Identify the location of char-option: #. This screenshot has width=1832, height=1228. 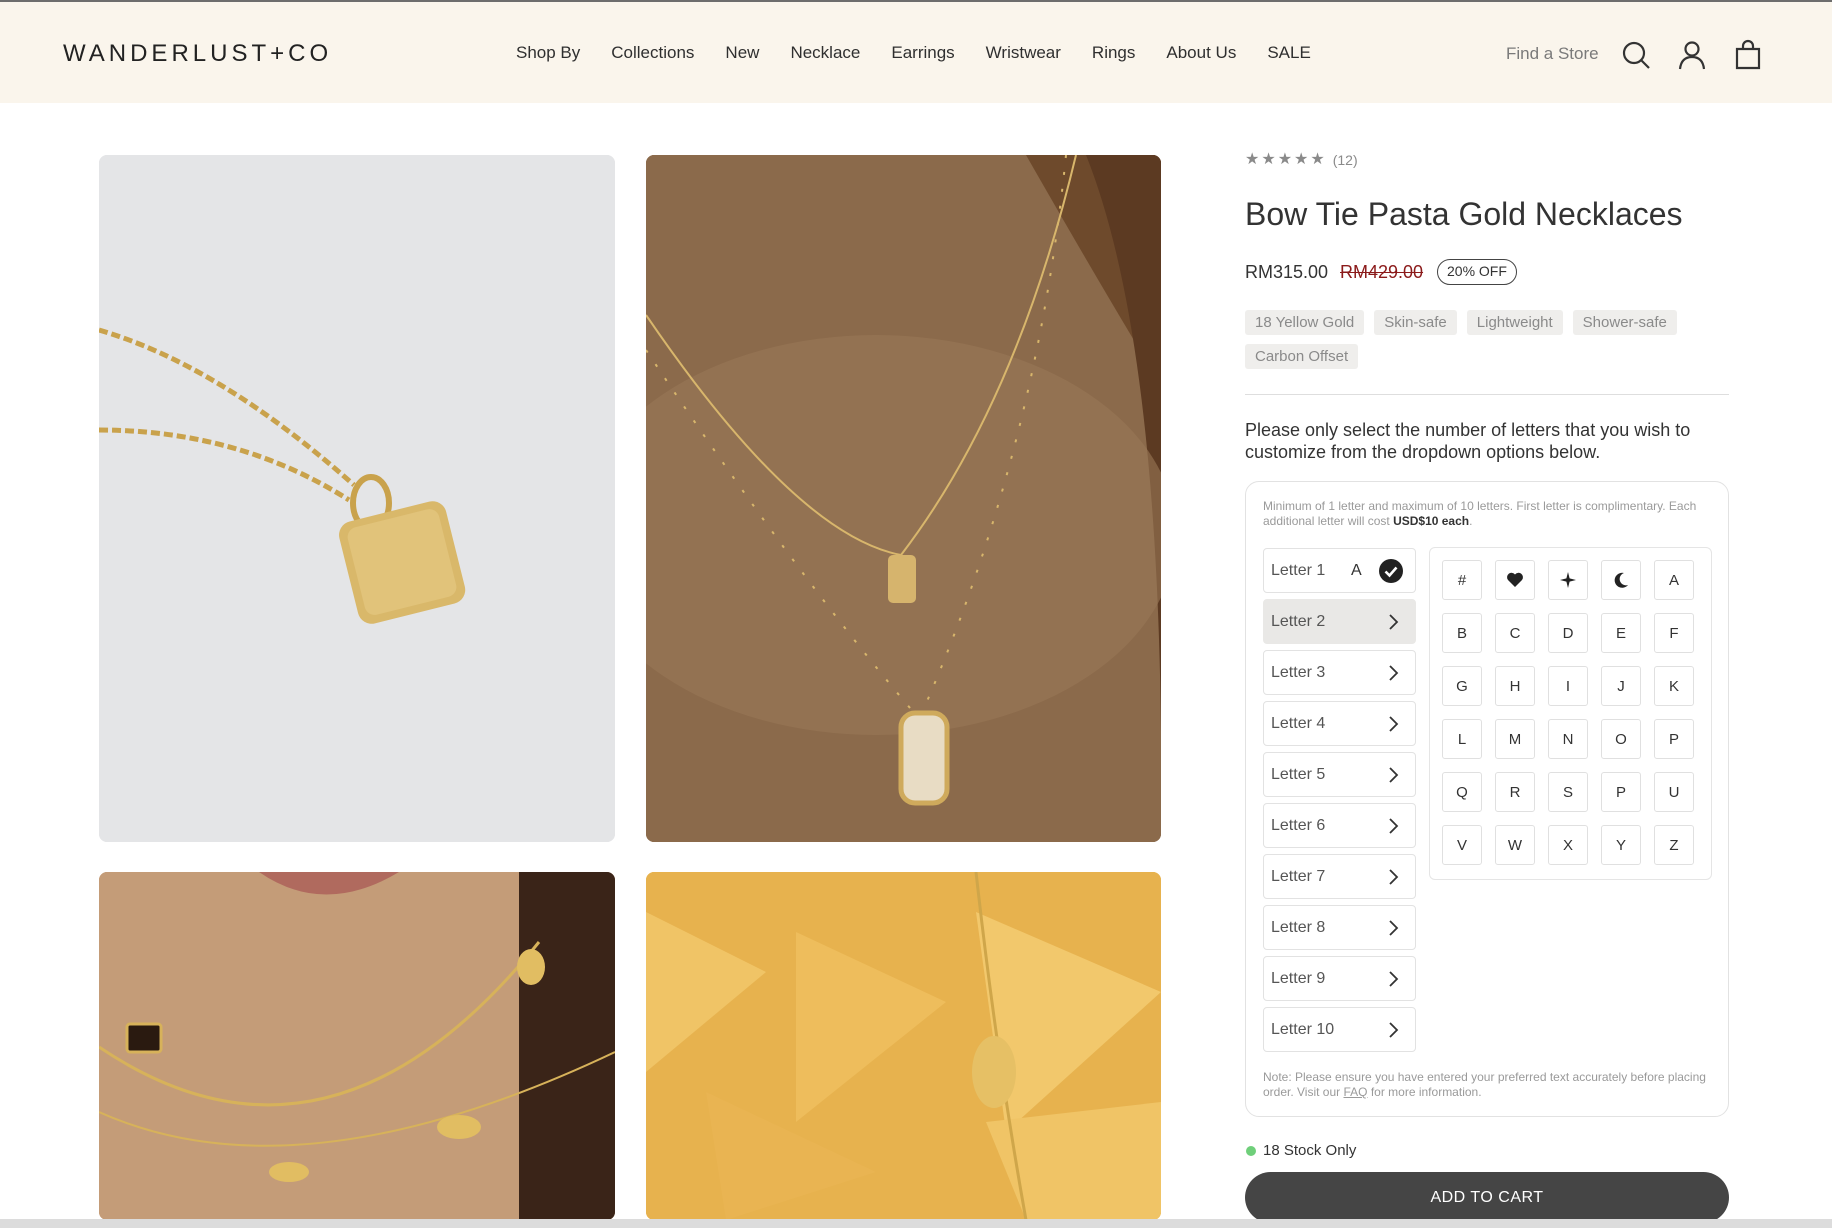
(1462, 580).